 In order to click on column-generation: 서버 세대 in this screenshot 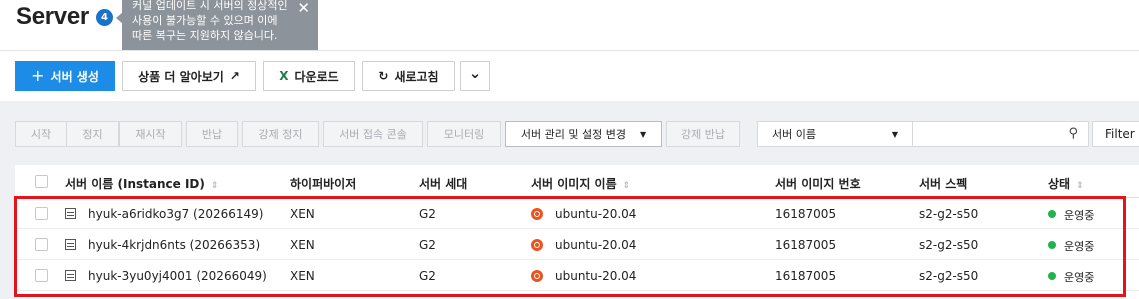, I will do `click(443, 184)`.